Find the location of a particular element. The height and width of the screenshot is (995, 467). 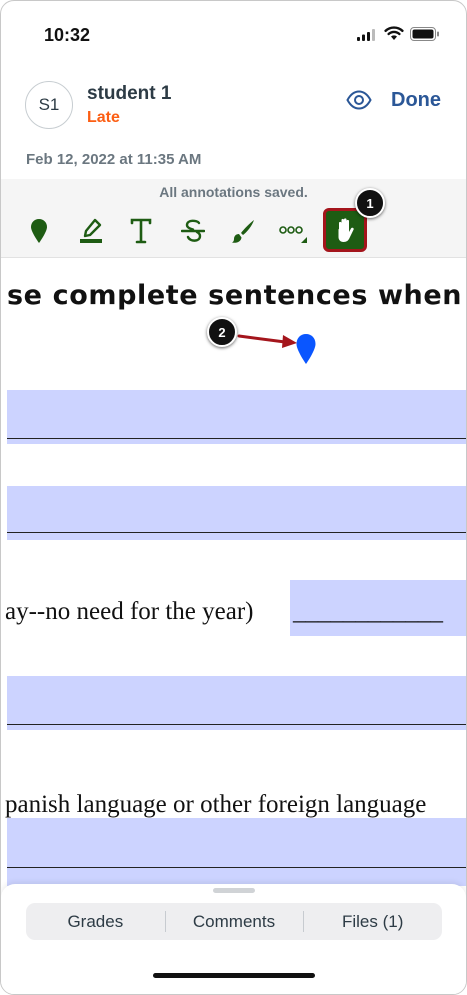

avatar: S1 is located at coordinates (49, 105).